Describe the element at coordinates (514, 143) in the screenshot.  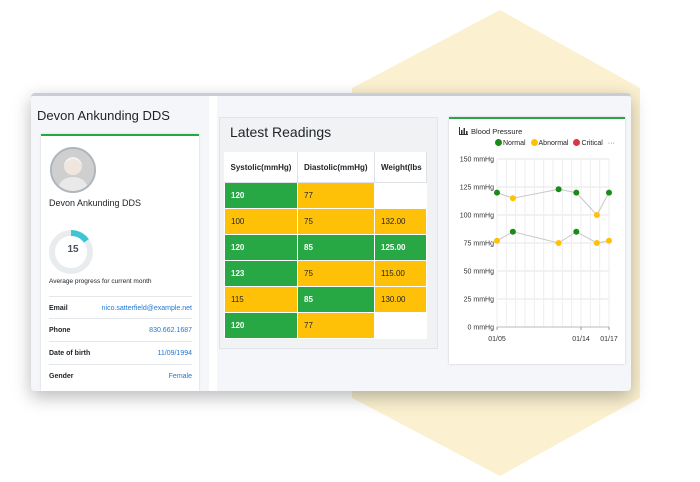
I see `legend-normal-label: Normal` at that location.